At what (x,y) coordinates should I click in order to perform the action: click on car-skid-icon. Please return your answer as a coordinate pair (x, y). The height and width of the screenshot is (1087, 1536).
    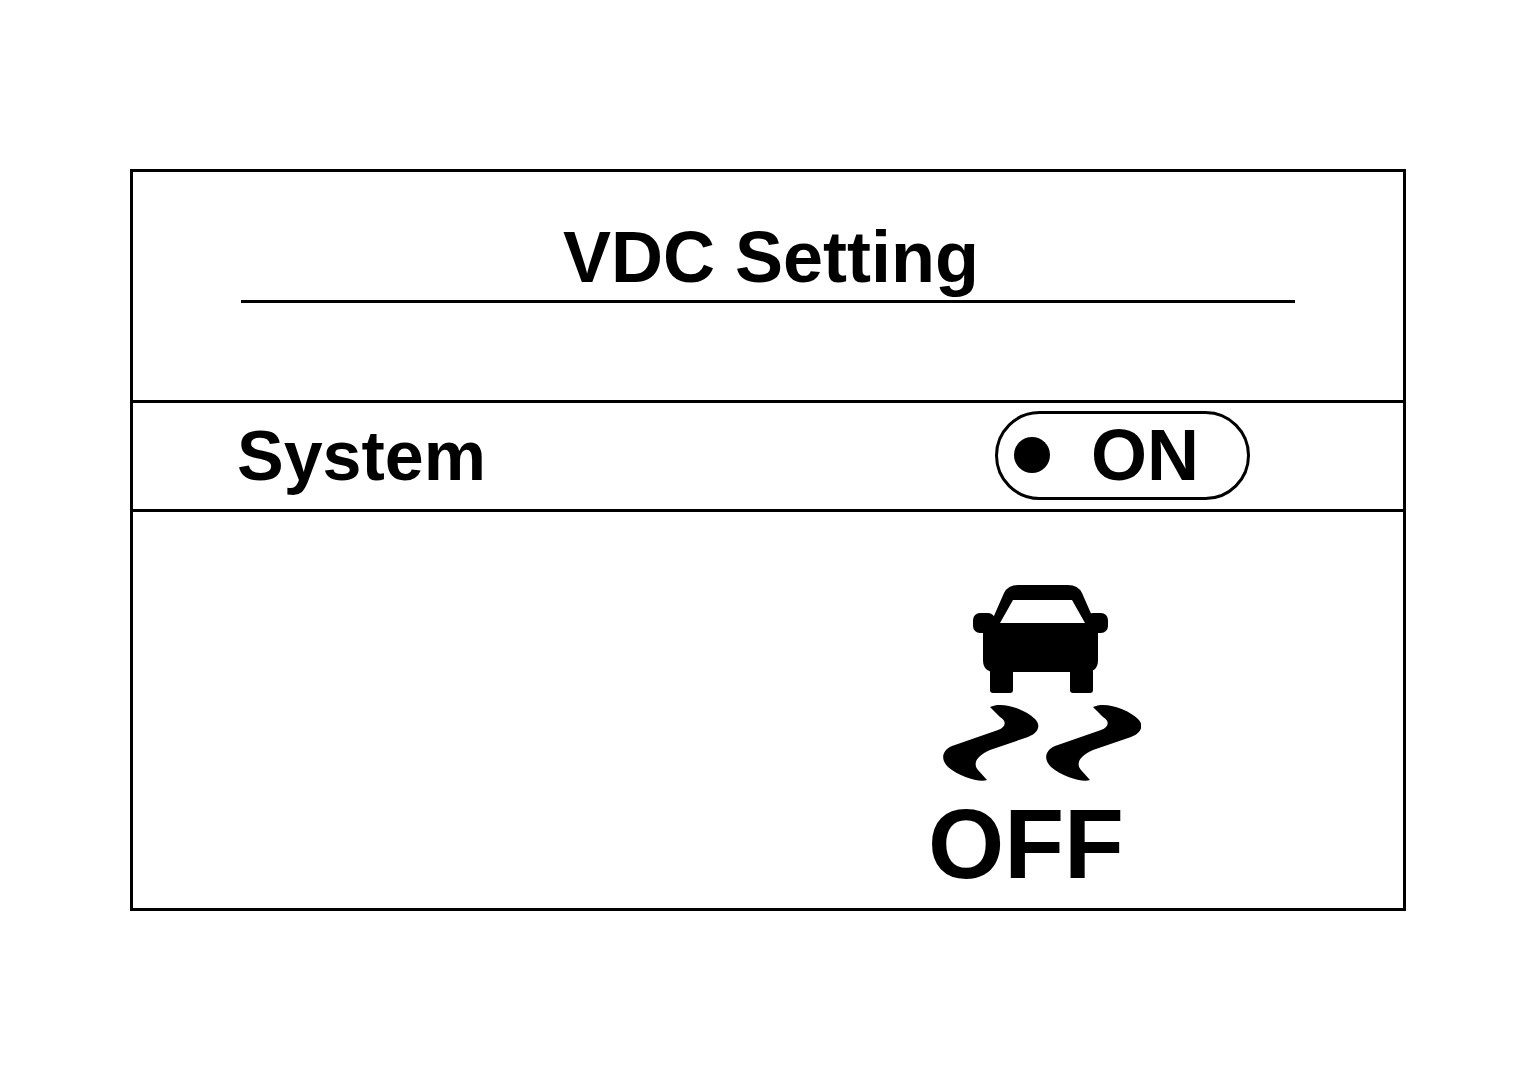
    Looking at the image, I should click on (1040, 684).